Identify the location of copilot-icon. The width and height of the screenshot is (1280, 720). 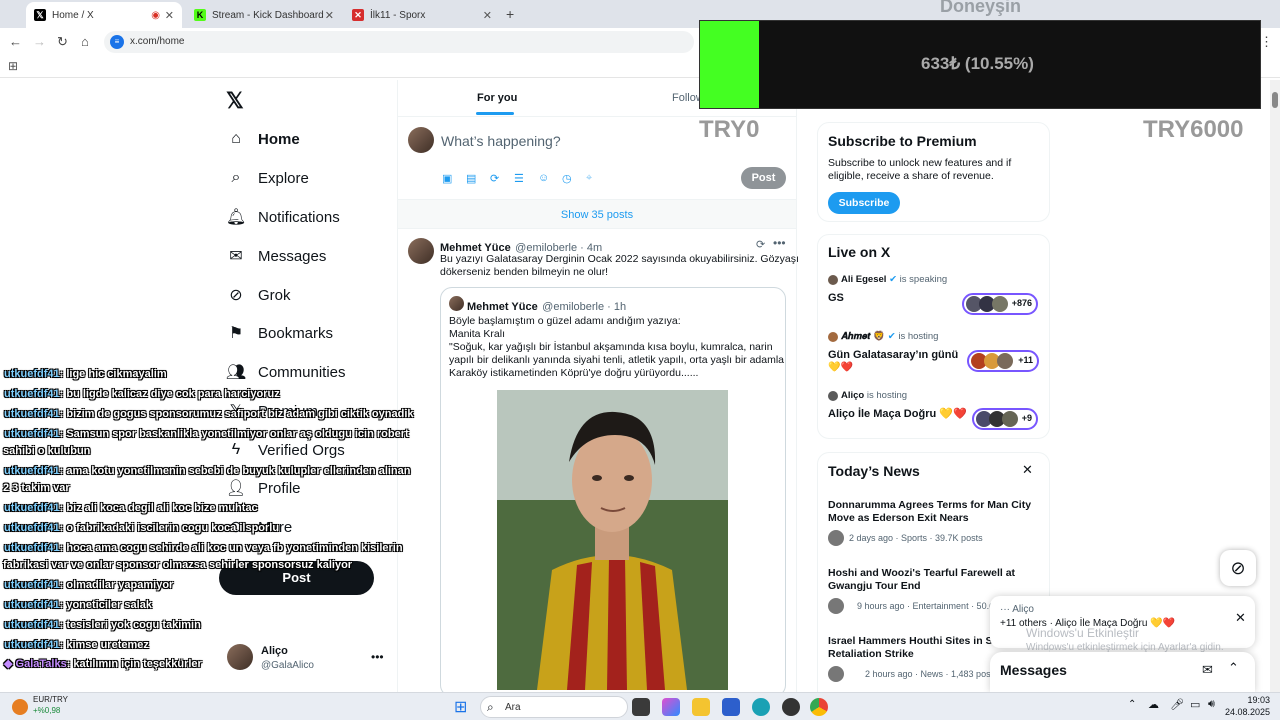
(671, 707).